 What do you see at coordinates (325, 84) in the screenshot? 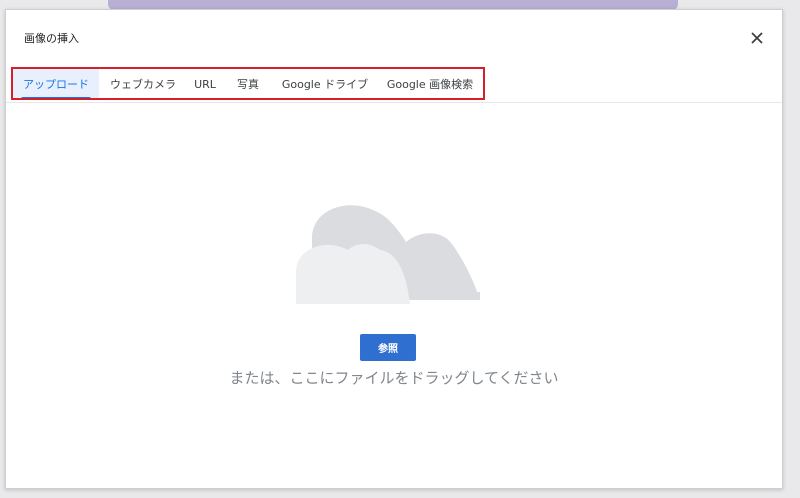
I see `tab-google-drive: Google ドライブ` at bounding box center [325, 84].